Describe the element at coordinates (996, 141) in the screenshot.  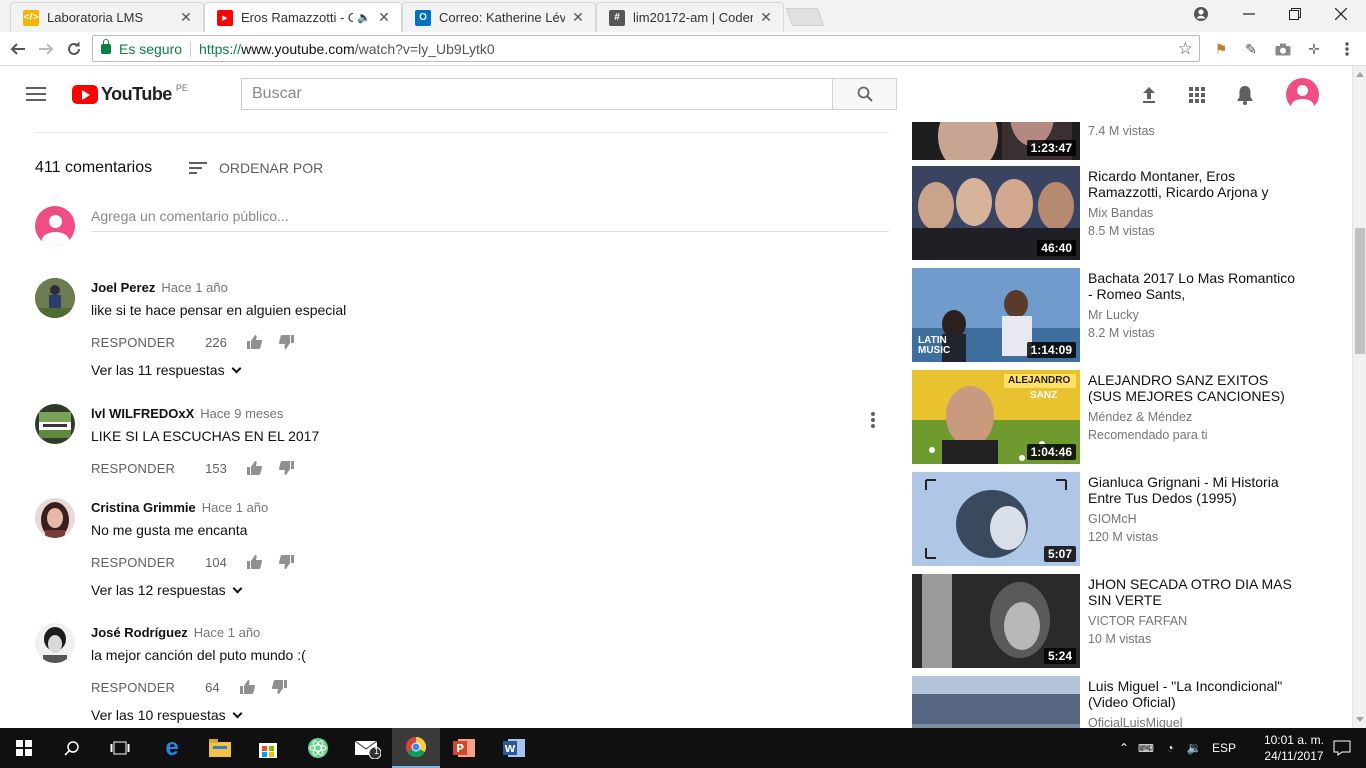
I see `video-thumbnail: 1:23:47` at that location.